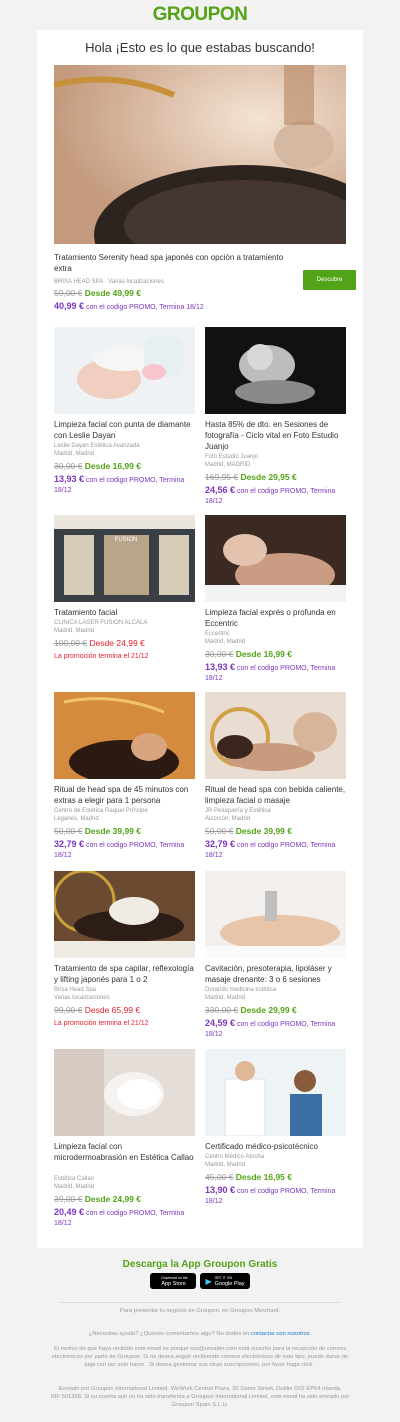  What do you see at coordinates (74, 1183) in the screenshot?
I see `deal-merchant: Estética Callao Madrid, Madrid` at bounding box center [74, 1183].